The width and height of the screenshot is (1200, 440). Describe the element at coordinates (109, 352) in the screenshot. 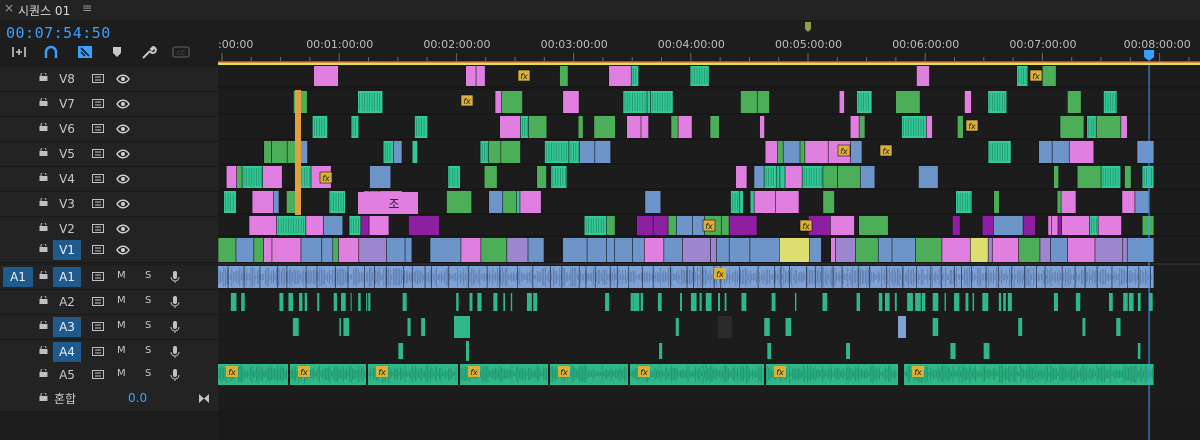

I see `track-header-a4: A4 M S` at that location.